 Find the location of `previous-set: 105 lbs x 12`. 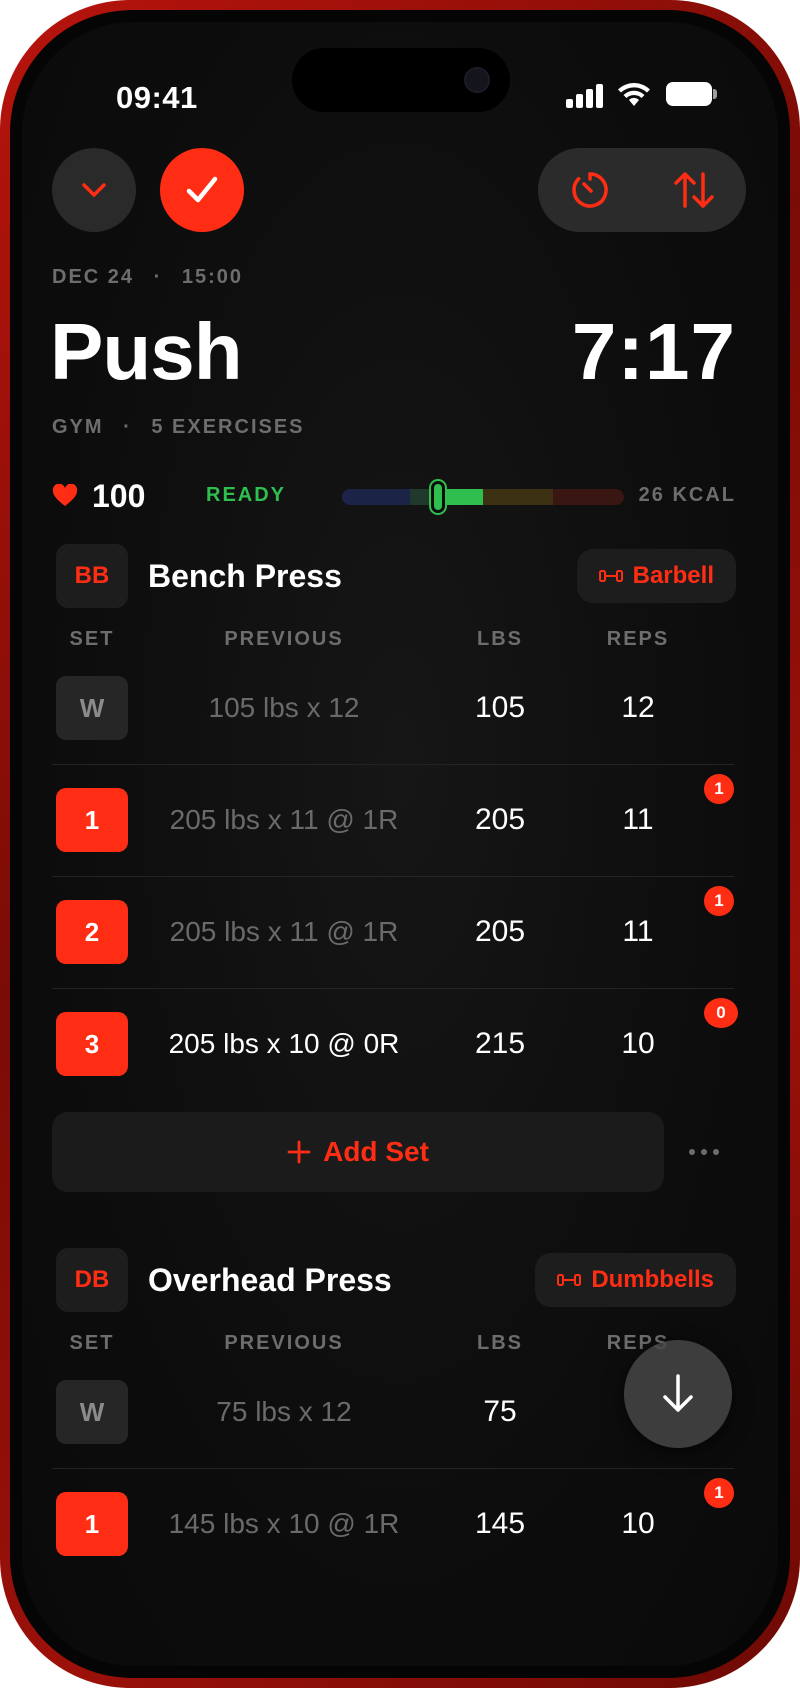

previous-set: 105 lbs x 12 is located at coordinates (284, 708).